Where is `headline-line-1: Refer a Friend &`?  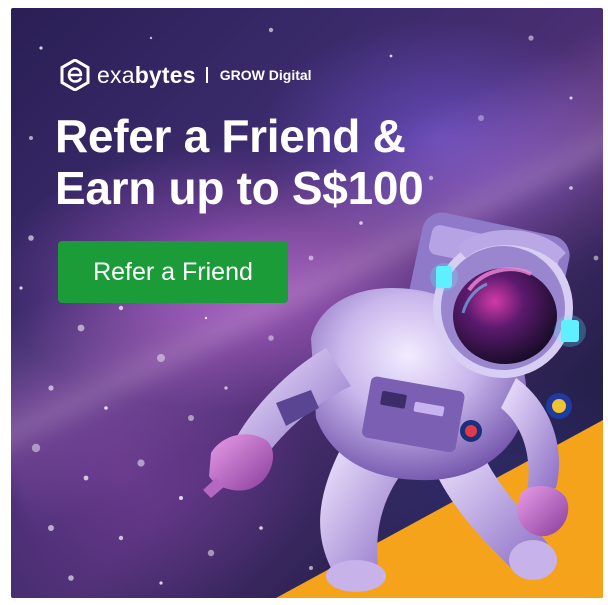 headline-line-1: Refer a Friend & is located at coordinates (230, 136).